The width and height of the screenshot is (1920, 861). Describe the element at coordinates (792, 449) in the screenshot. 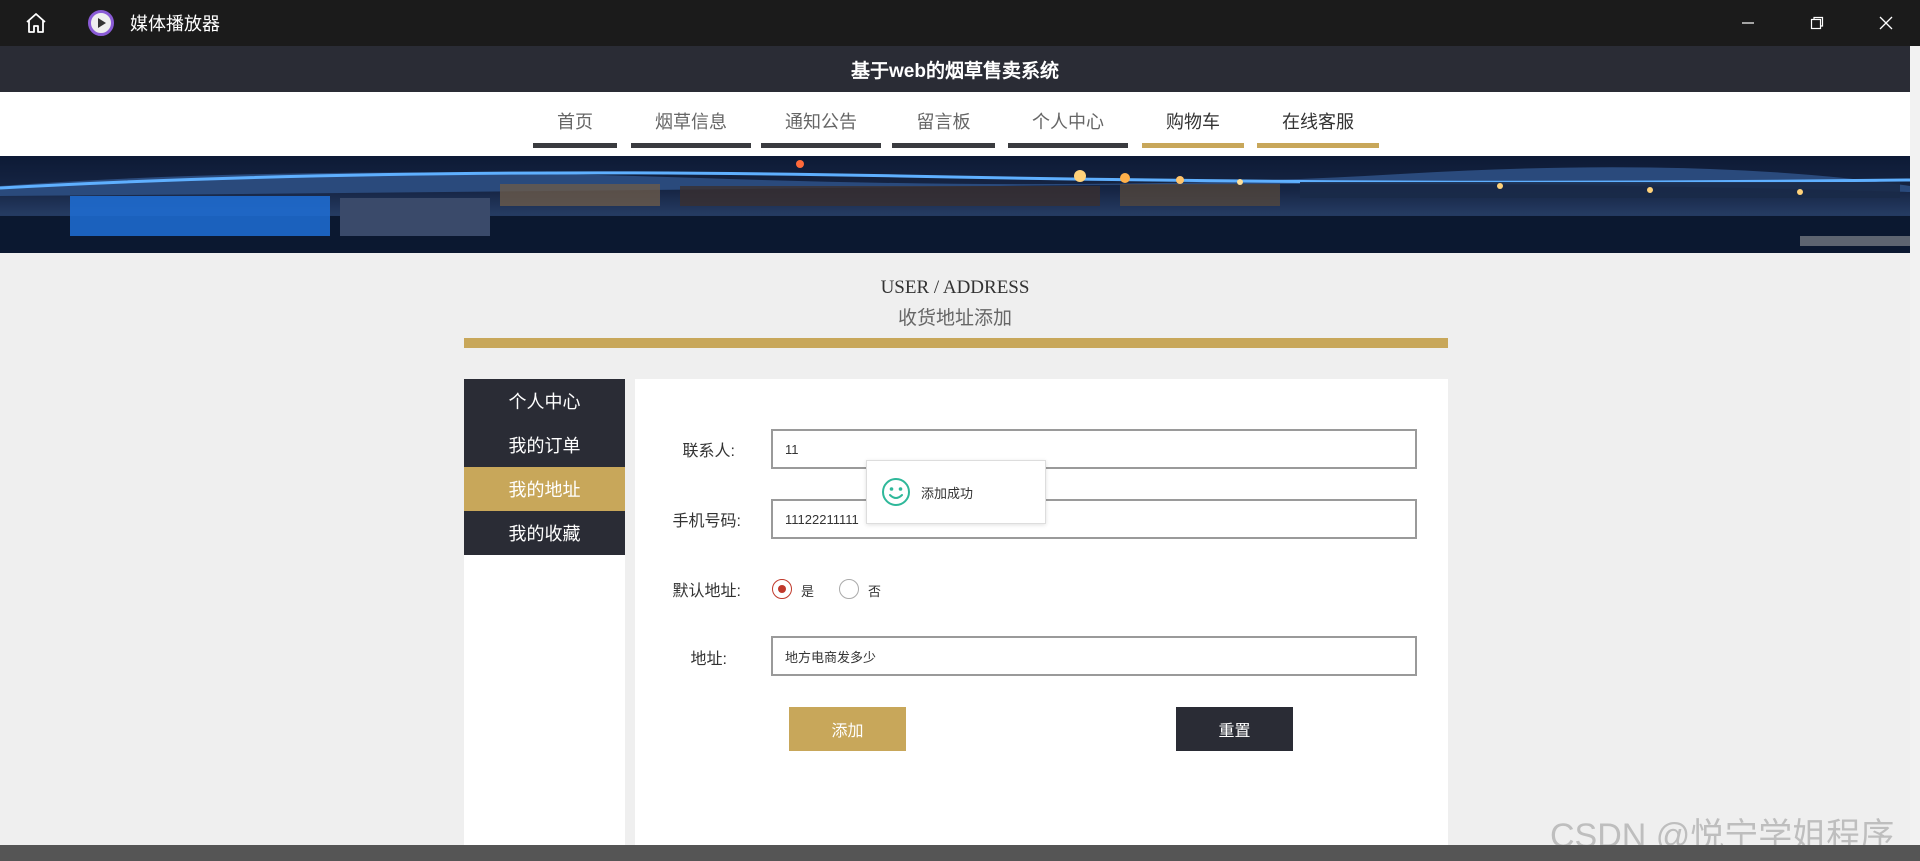

I see `contact-value: 11` at that location.